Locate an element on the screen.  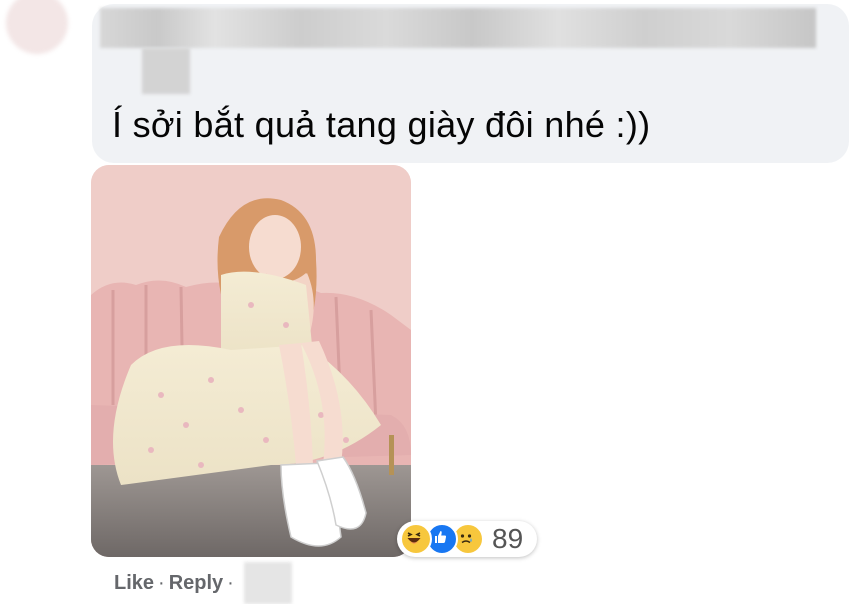
commenter-name-blurred is located at coordinates (458, 28).